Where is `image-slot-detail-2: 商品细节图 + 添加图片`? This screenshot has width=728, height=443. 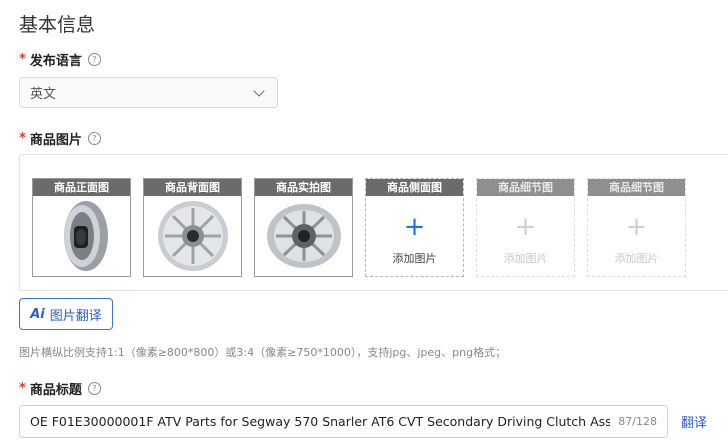 image-slot-detail-2: 商品细节图 + 添加图片 is located at coordinates (636, 227).